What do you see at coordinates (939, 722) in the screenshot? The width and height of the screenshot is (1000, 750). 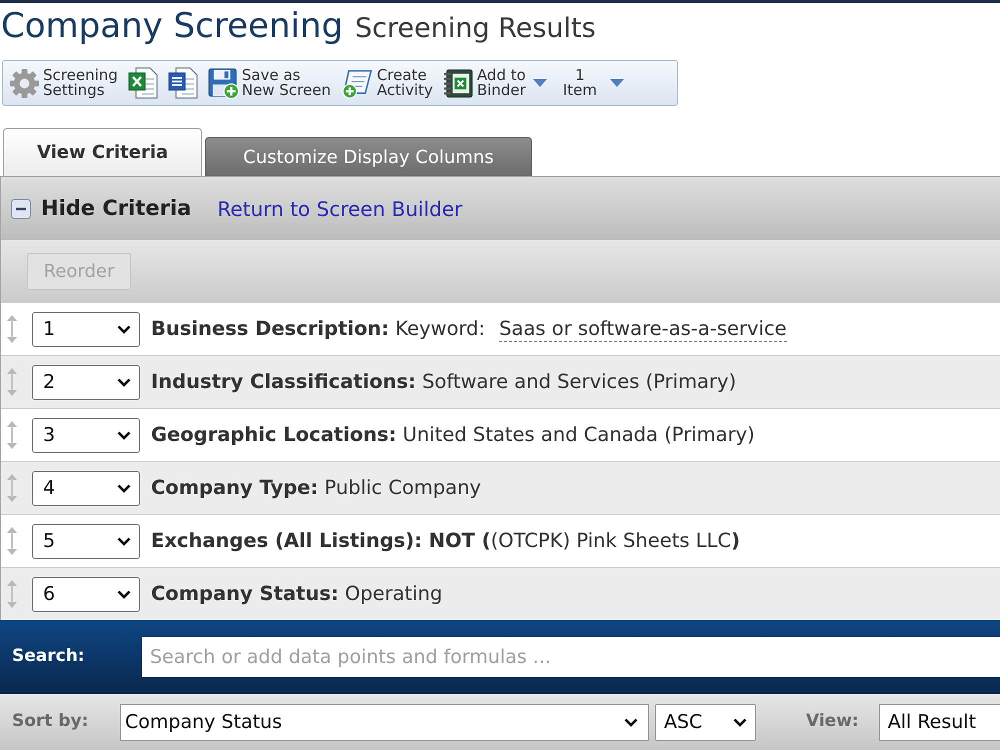 I see `view-select: All Result` at bounding box center [939, 722].